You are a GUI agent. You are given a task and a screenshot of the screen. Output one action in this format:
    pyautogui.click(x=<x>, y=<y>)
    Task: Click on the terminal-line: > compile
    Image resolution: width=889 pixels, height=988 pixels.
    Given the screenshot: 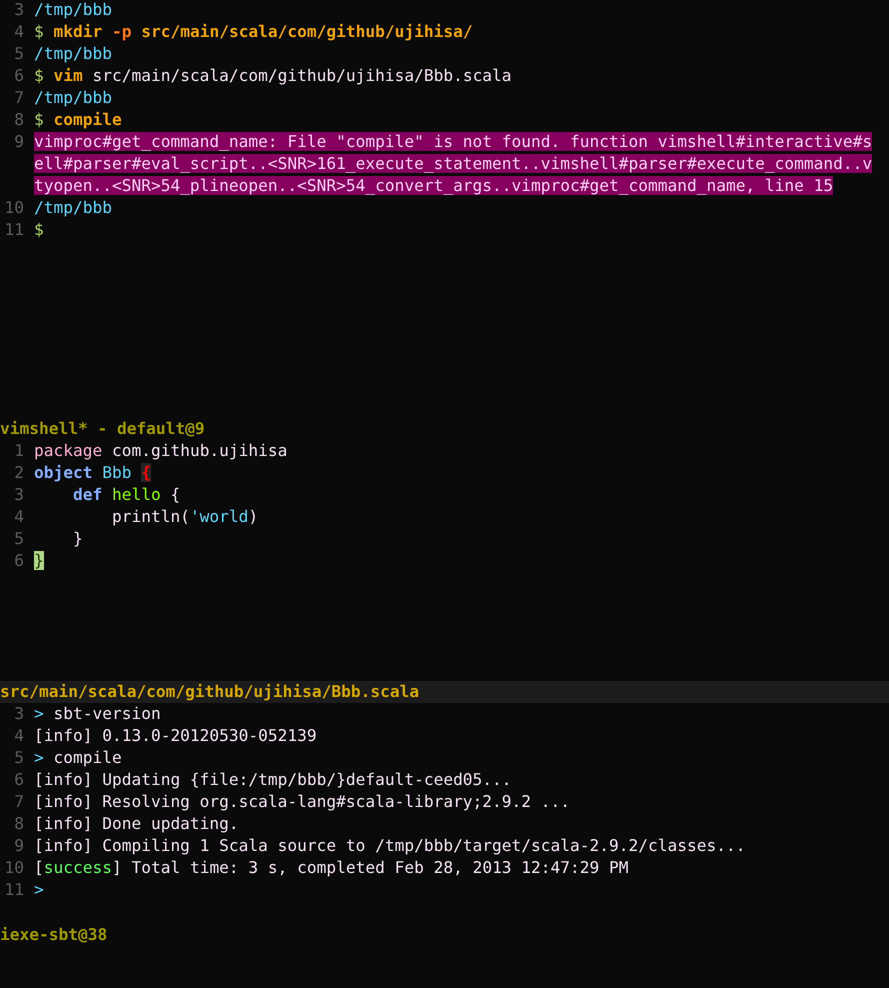 What is the action you would take?
    pyautogui.click(x=78, y=757)
    